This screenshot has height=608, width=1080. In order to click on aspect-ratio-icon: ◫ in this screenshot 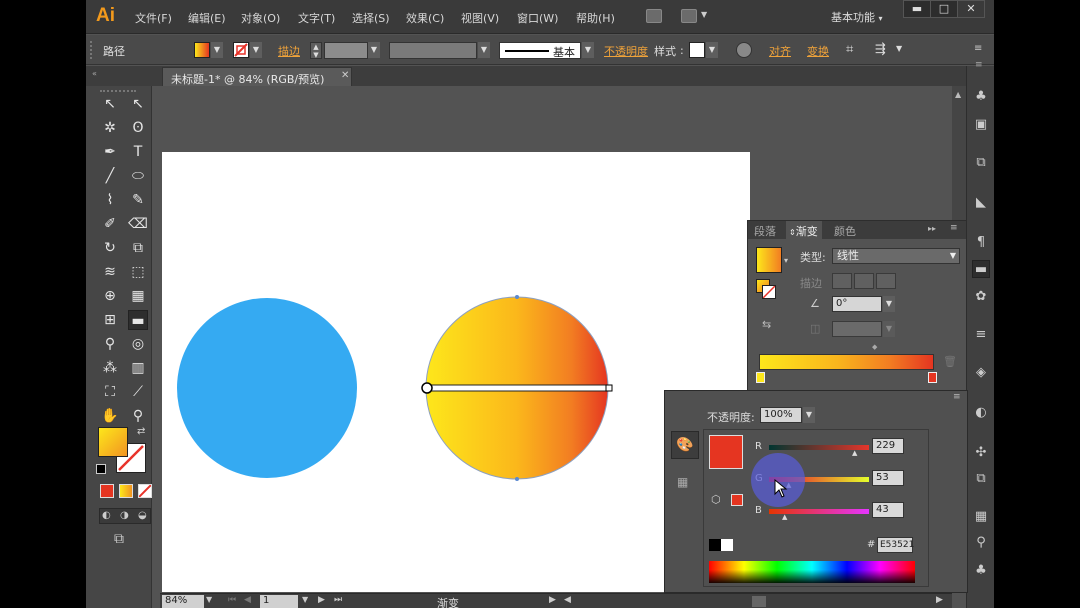, I will do `click(815, 328)`.